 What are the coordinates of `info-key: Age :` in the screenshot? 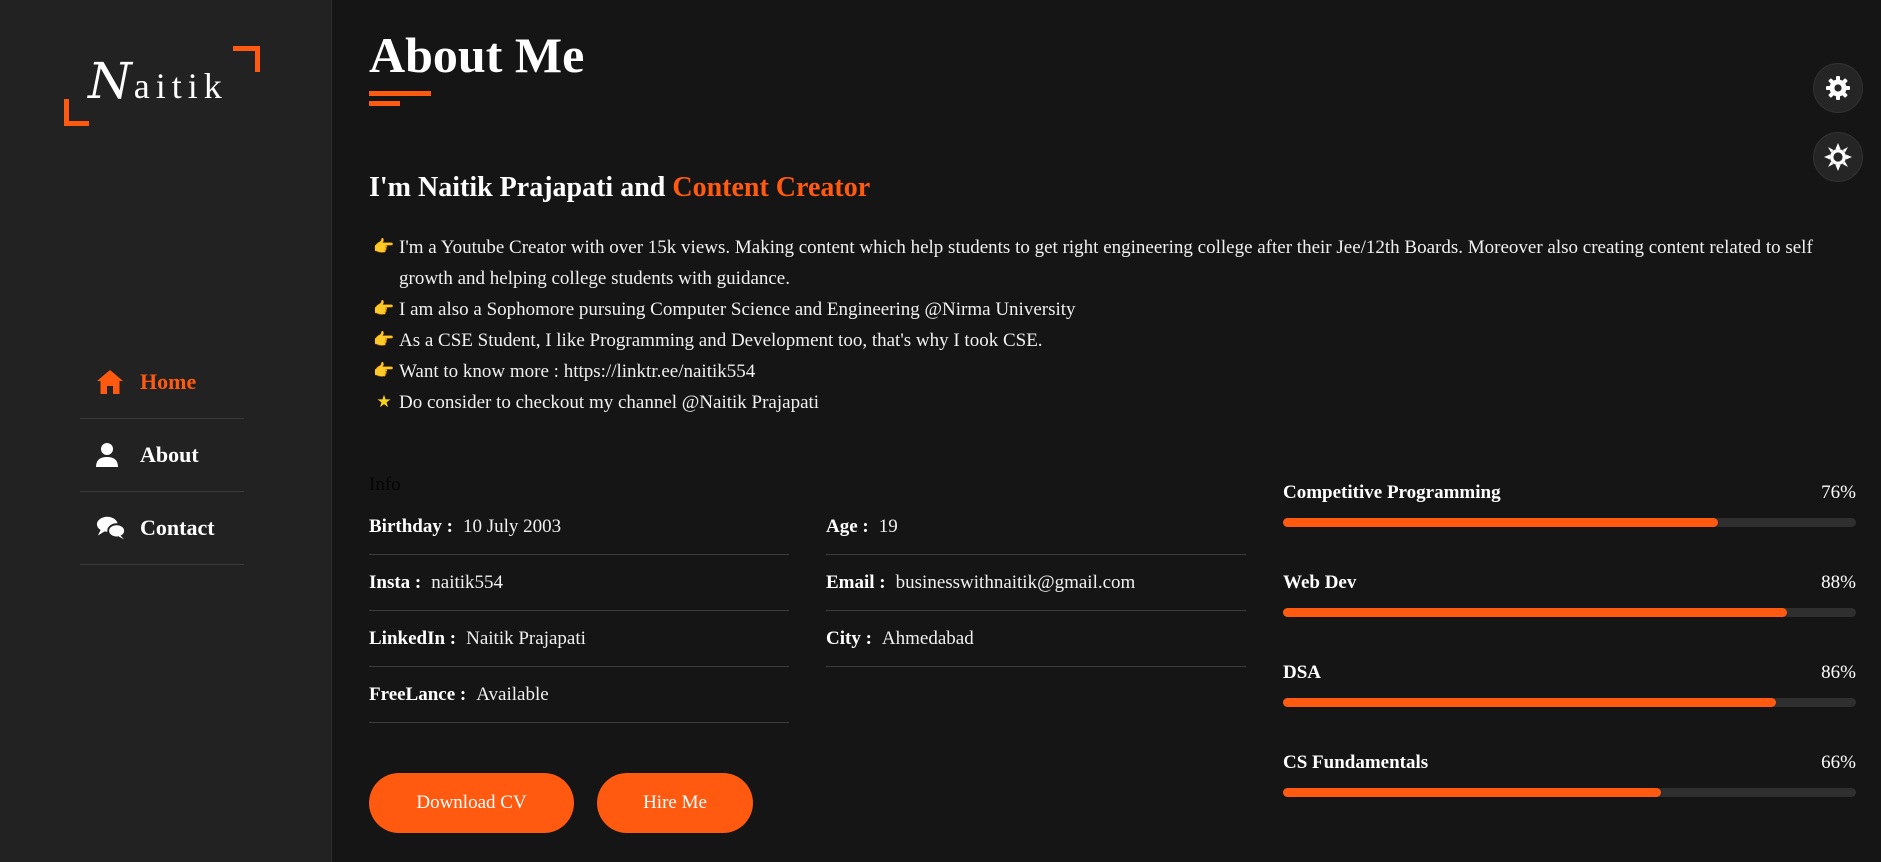 It's located at (847, 526).